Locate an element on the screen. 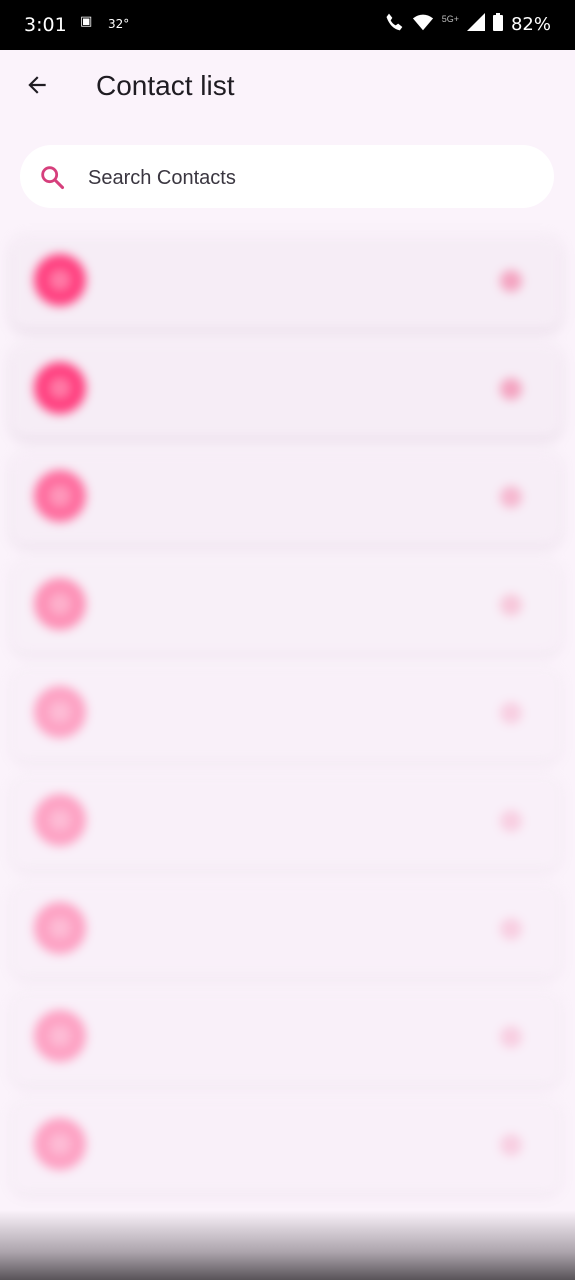  status-right-icons: 5G+ 82% is located at coordinates (467, 24).